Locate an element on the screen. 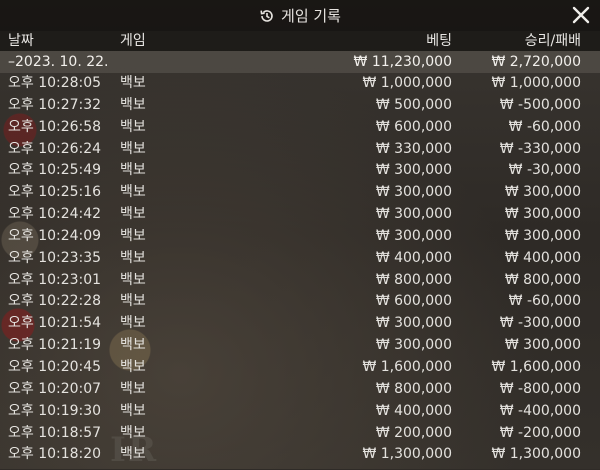 This screenshot has width=600, height=470. title-group: 게임 기록 is located at coordinates (300, 15).